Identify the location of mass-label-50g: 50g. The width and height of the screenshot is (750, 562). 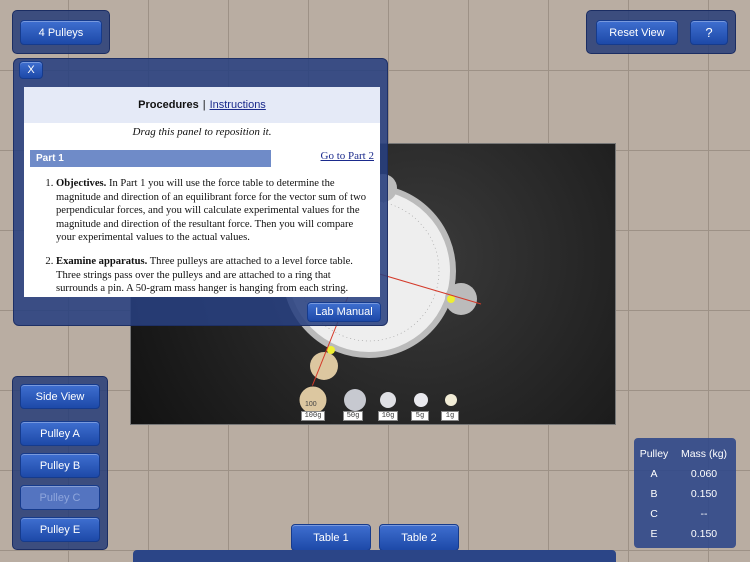
(353, 416).